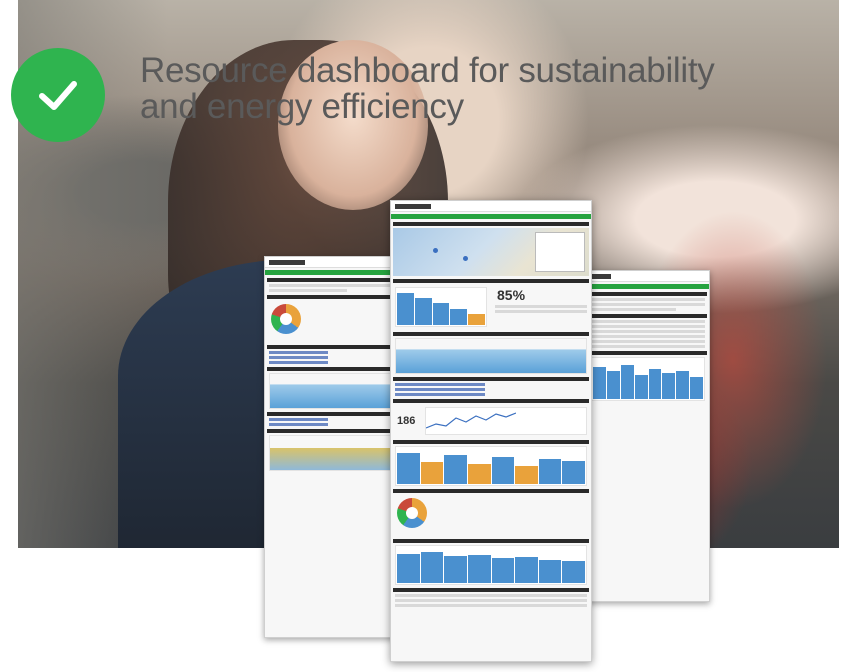 The image size is (865, 672). Describe the element at coordinates (511, 295) in the screenshot. I see `score-percent: 85%` at that location.